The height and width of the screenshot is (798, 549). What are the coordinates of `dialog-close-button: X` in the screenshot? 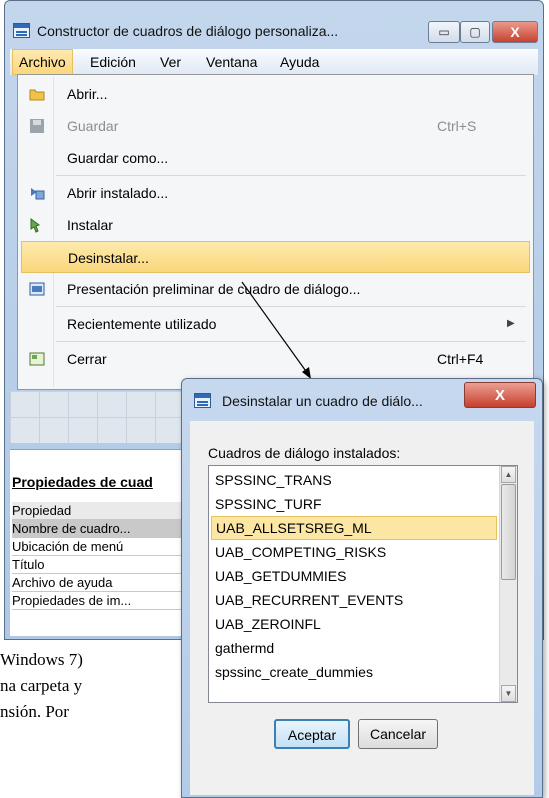 It's located at (500, 395).